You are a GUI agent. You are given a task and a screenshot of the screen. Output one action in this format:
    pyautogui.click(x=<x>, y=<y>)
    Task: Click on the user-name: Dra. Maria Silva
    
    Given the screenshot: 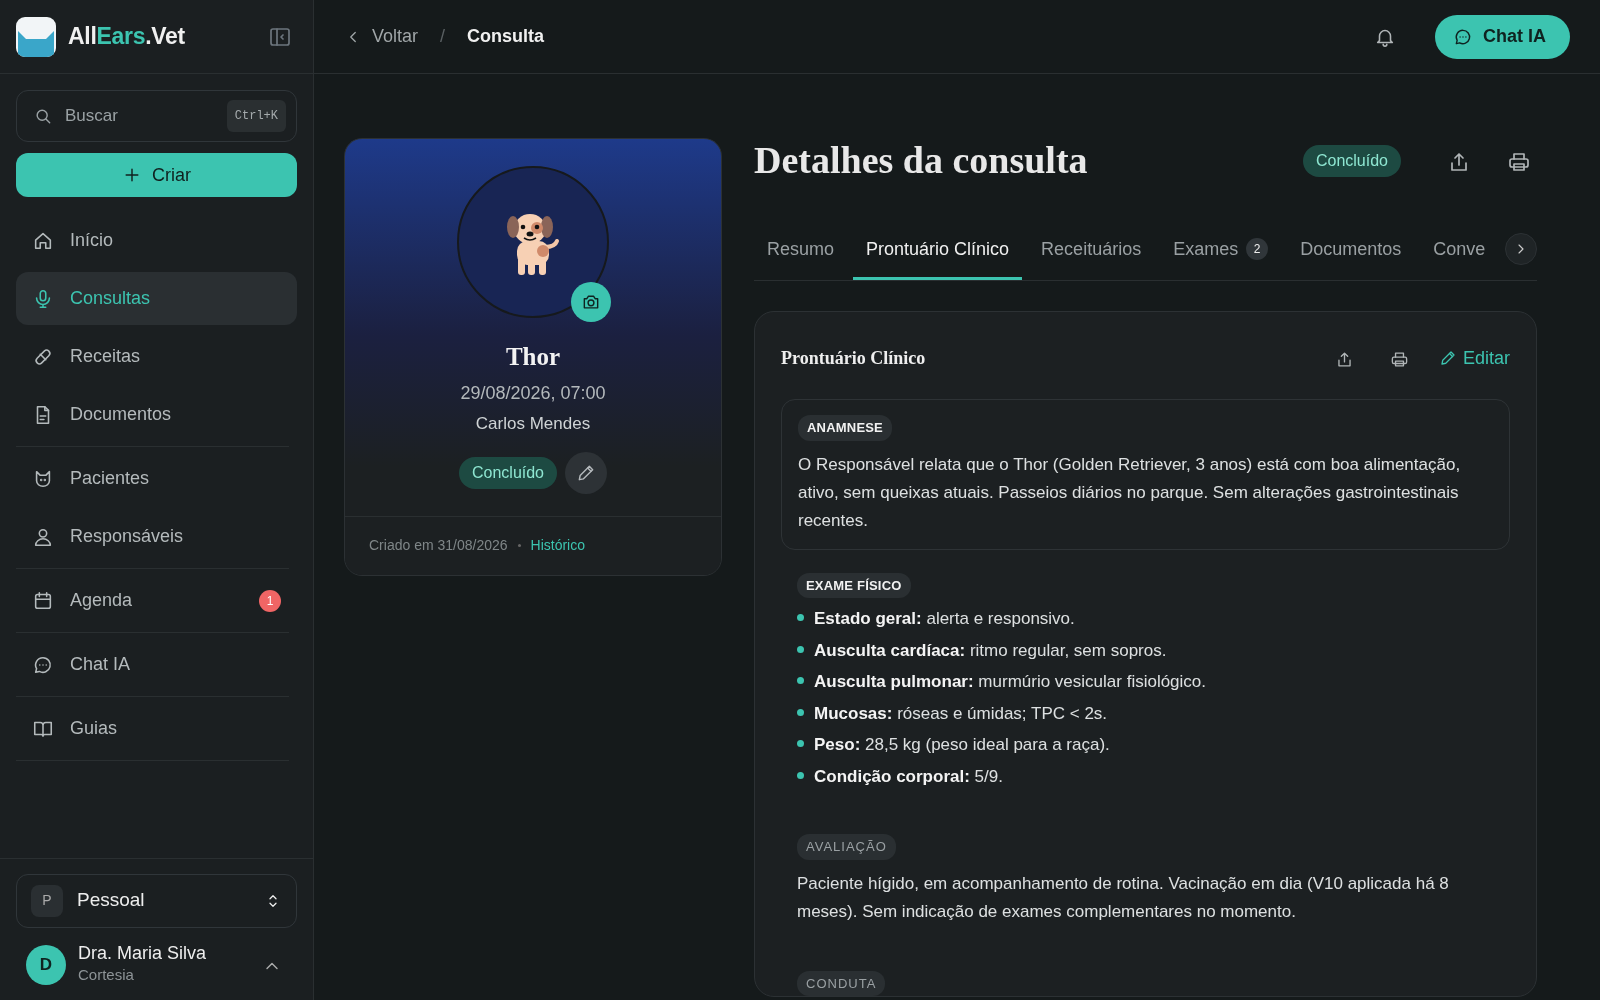 What is the action you would take?
    pyautogui.click(x=142, y=953)
    